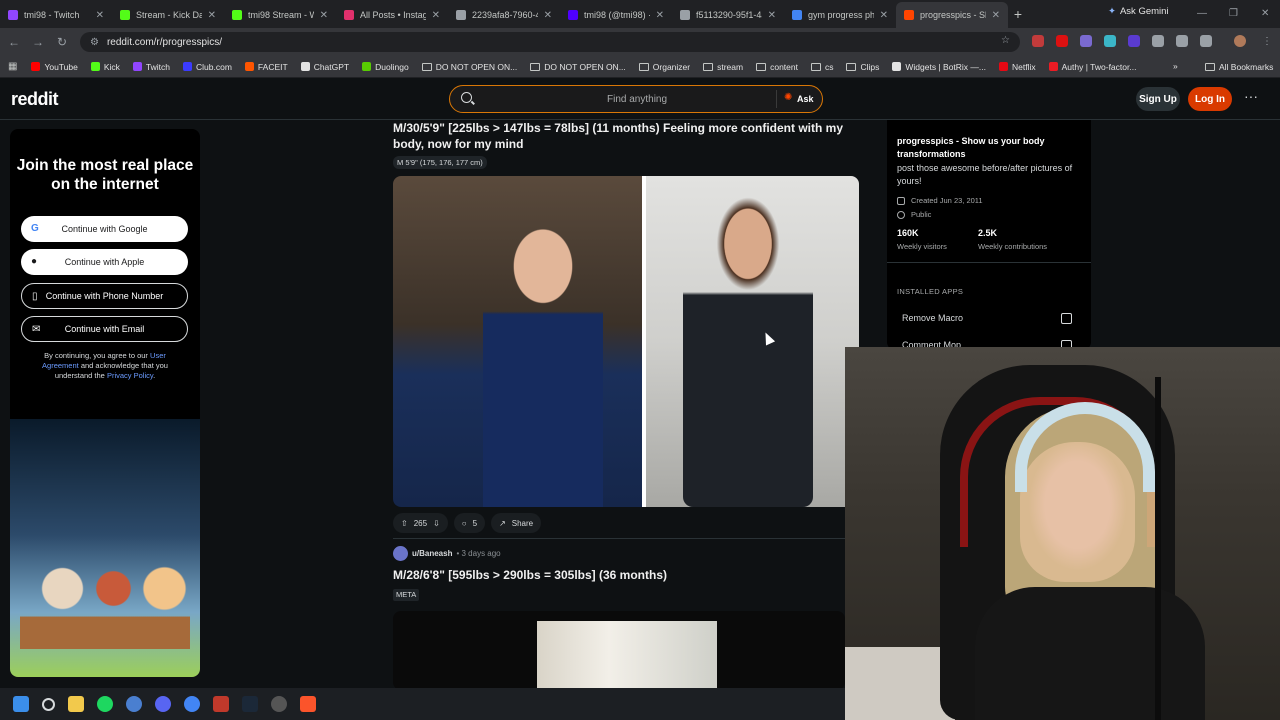 This screenshot has height=720, width=1280. Describe the element at coordinates (1175, 66) in the screenshot. I see `bookmarks-overflow-button: »` at that location.